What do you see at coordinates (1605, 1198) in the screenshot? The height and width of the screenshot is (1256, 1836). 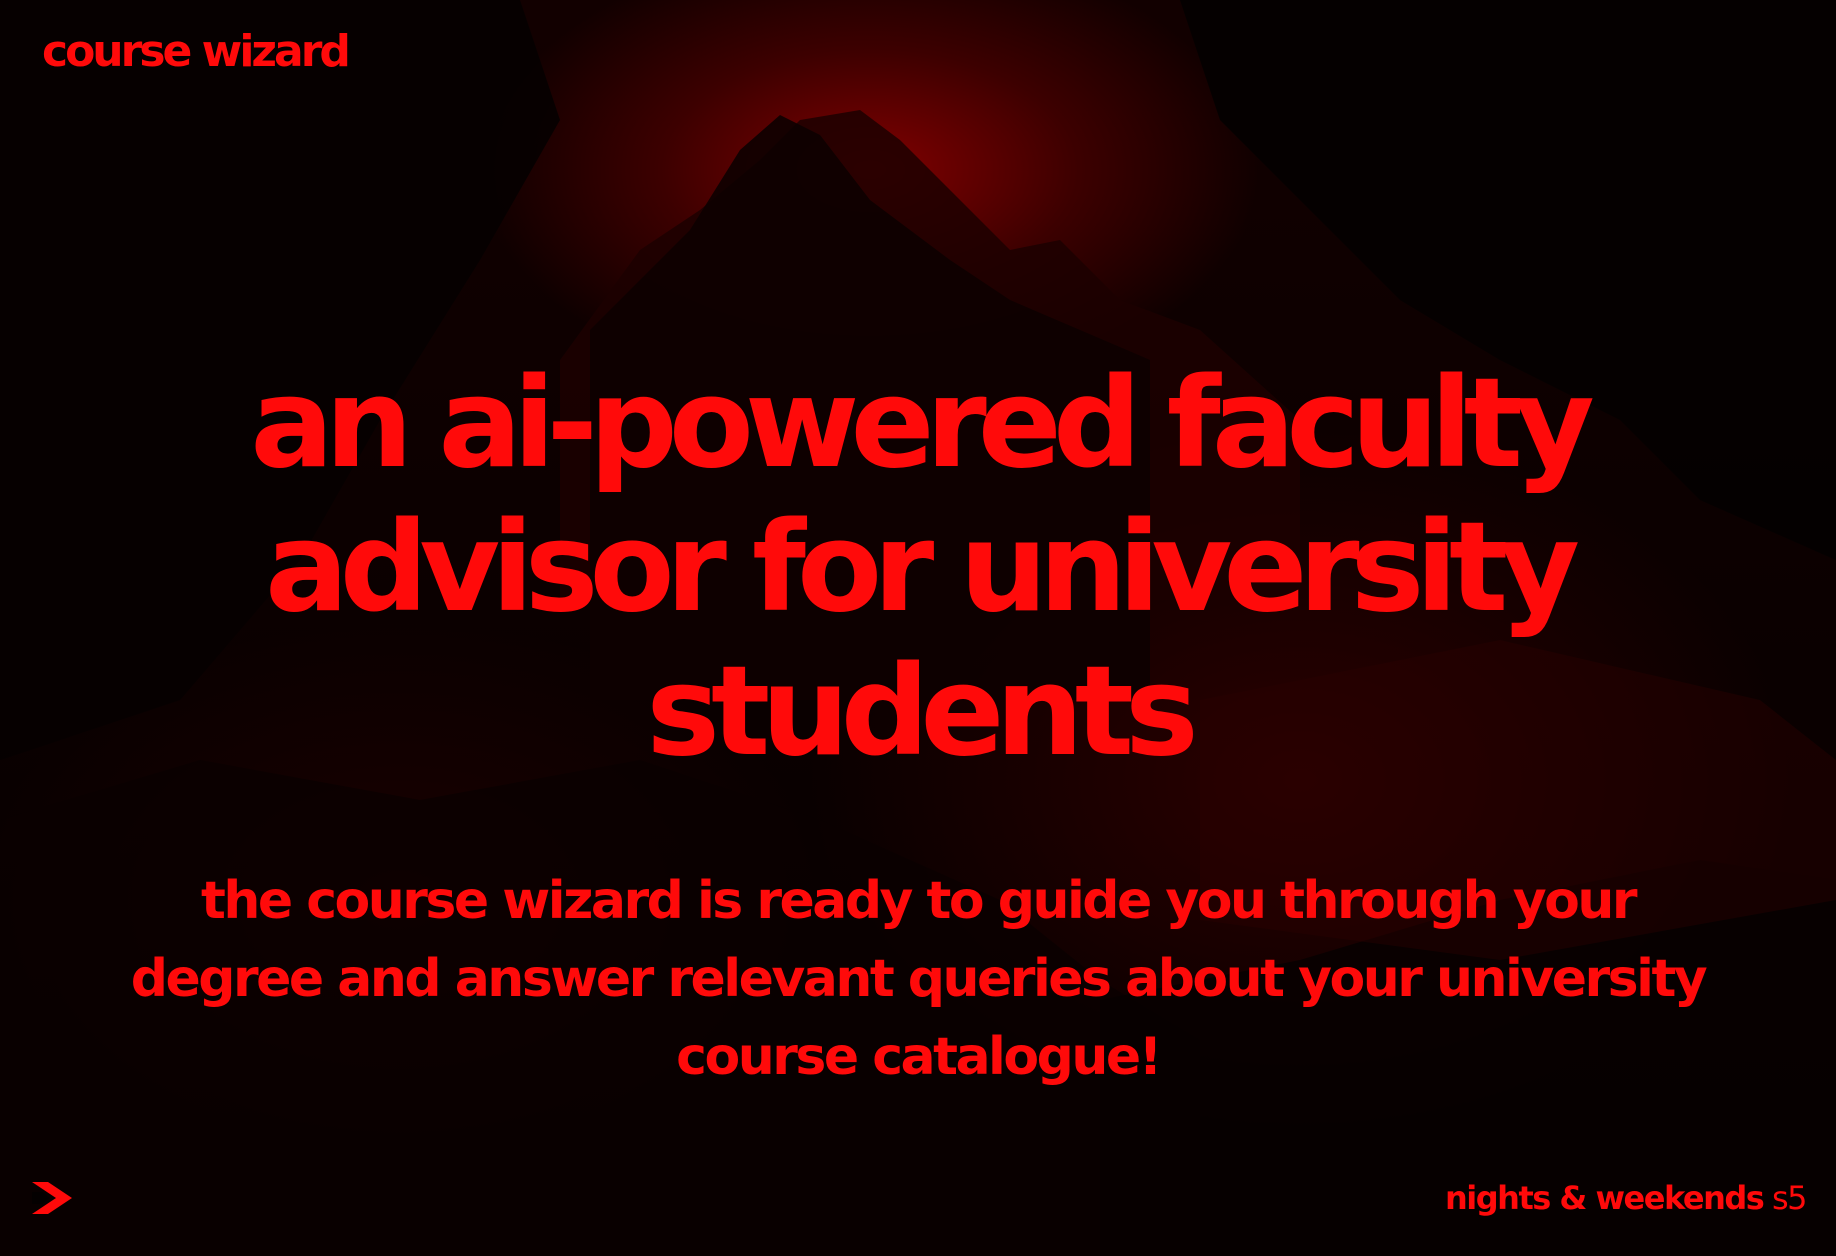 I see `program-name: nights & weekends` at bounding box center [1605, 1198].